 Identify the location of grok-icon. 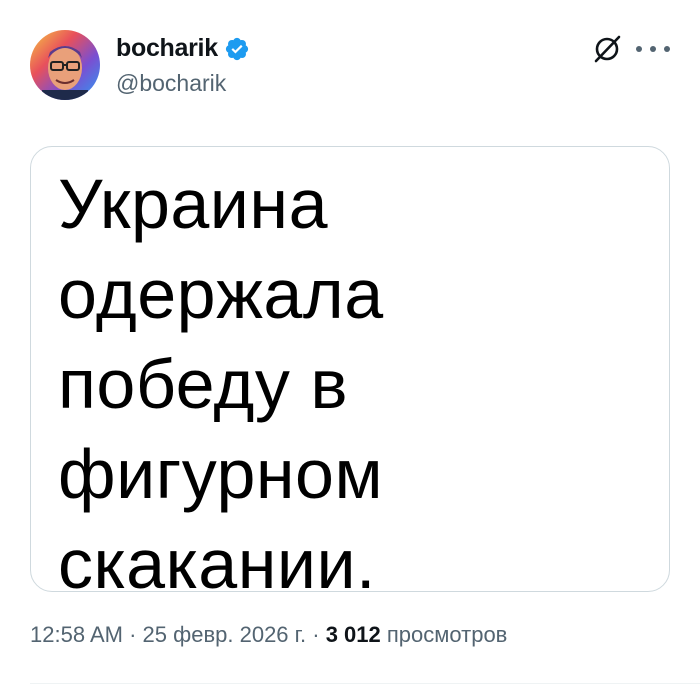
(607, 49).